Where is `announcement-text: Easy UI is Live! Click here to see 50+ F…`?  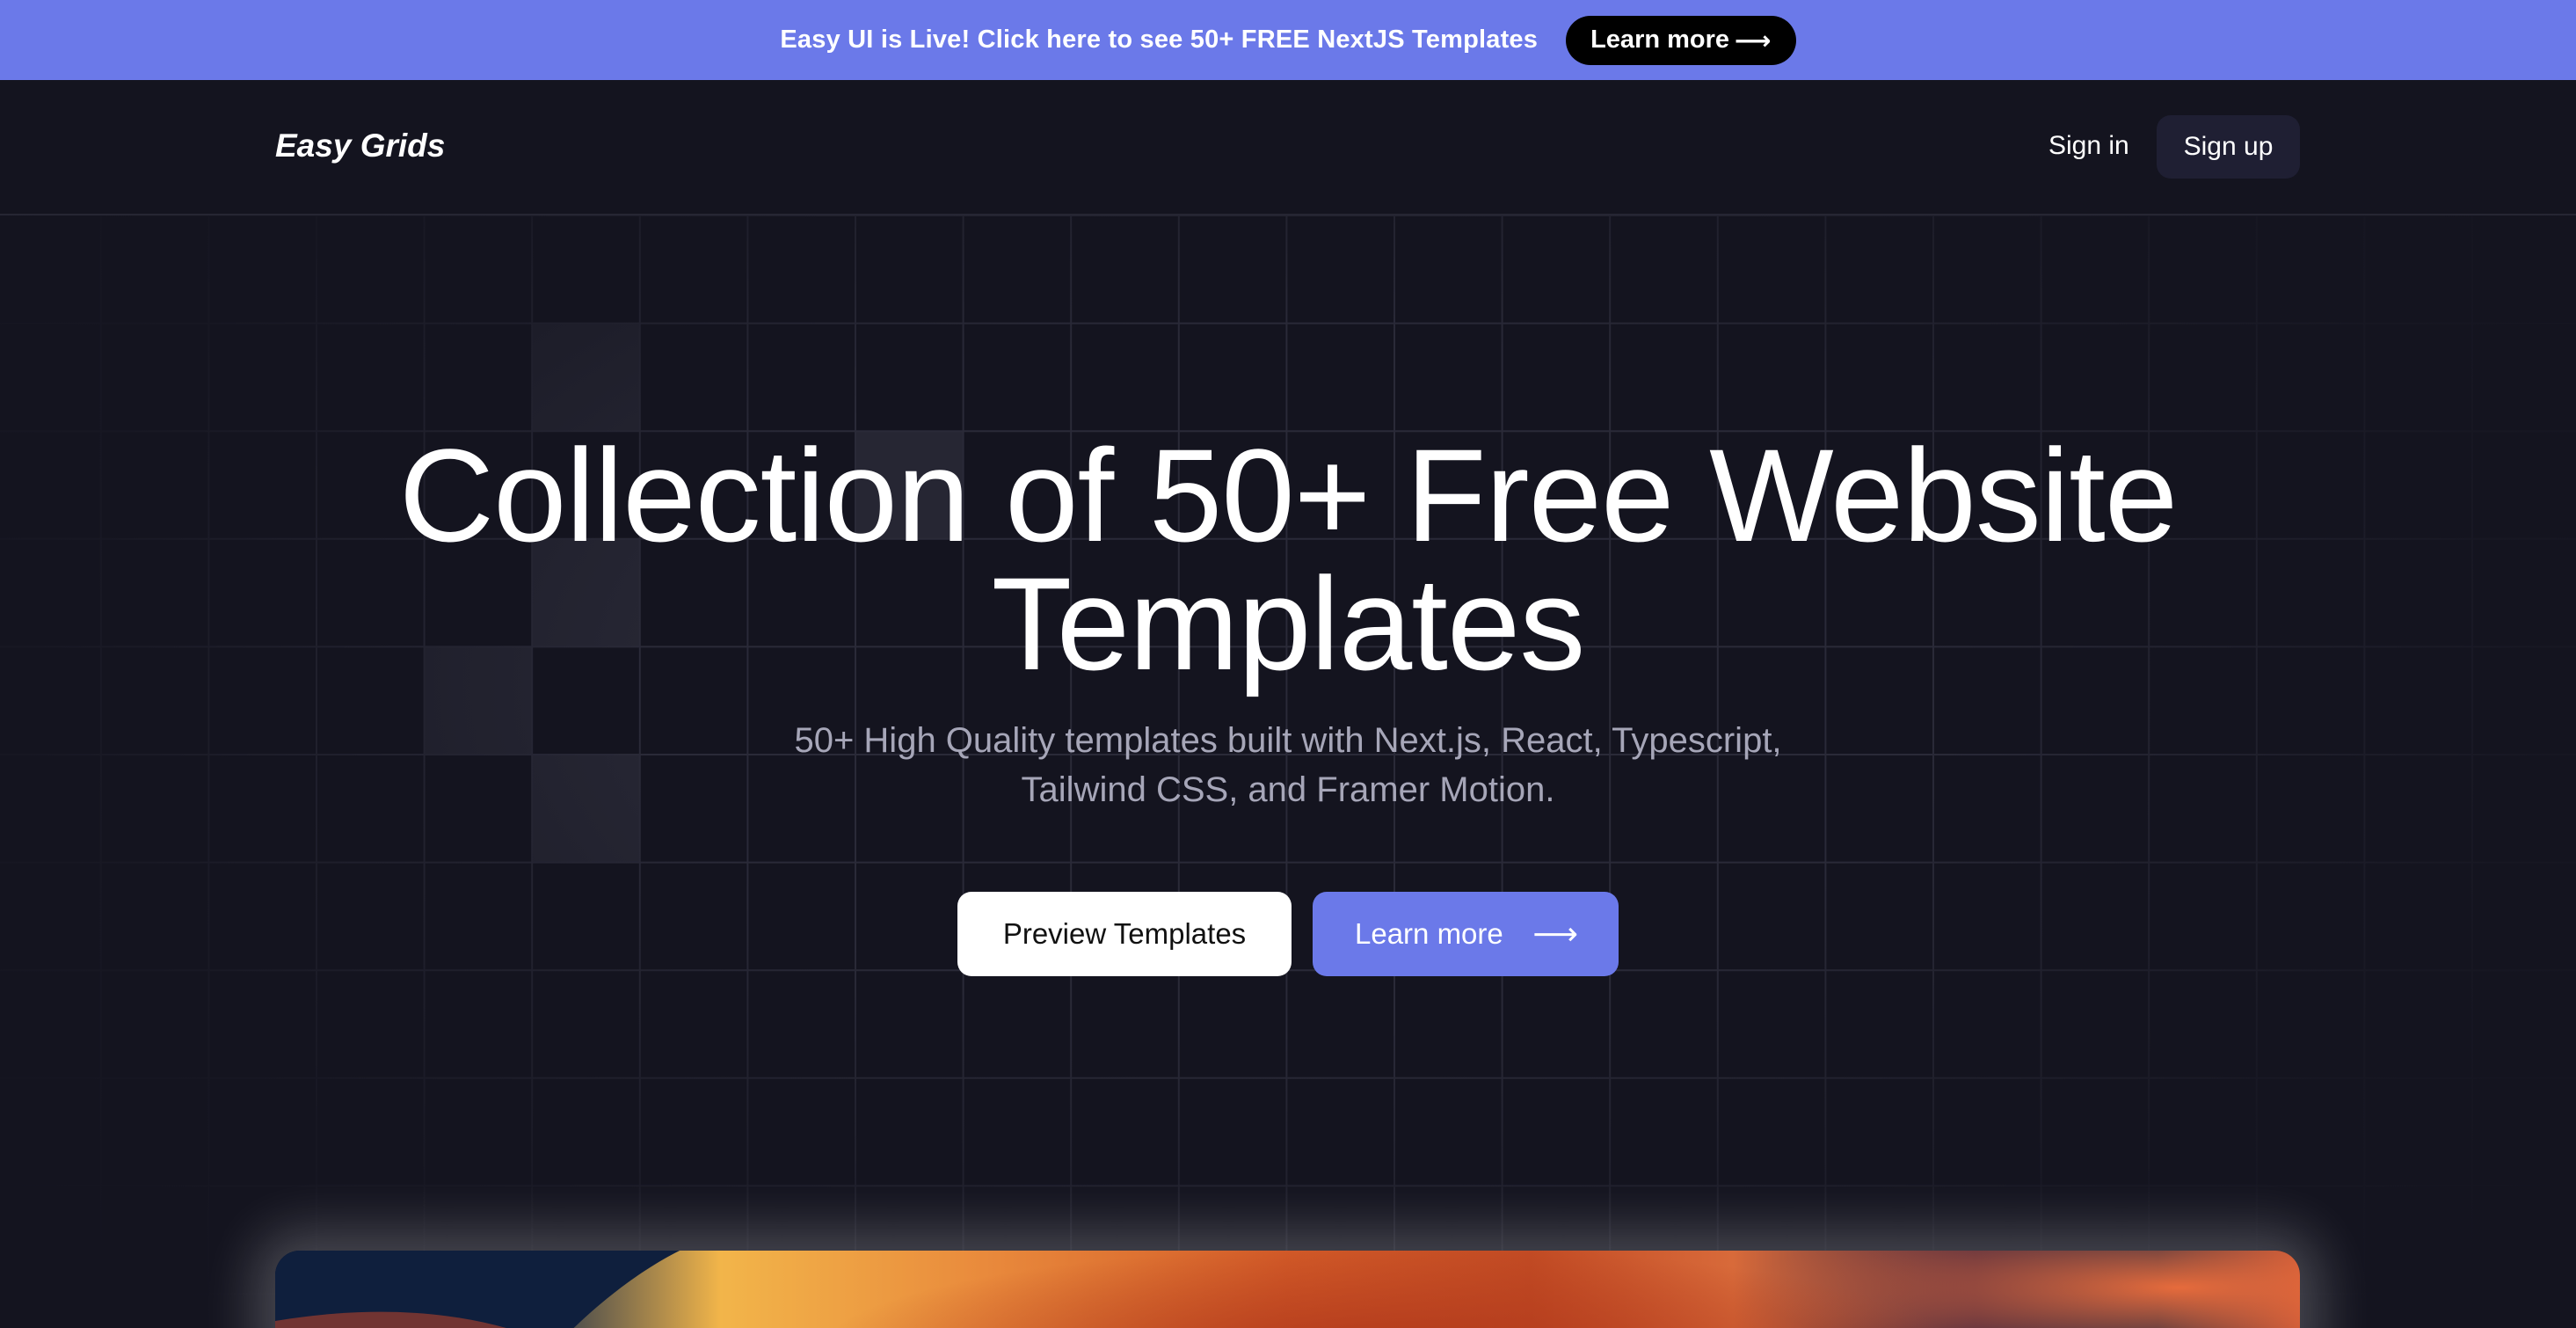
announcement-text: Easy UI is Live! Click here to see 50+ F… is located at coordinates (1159, 40).